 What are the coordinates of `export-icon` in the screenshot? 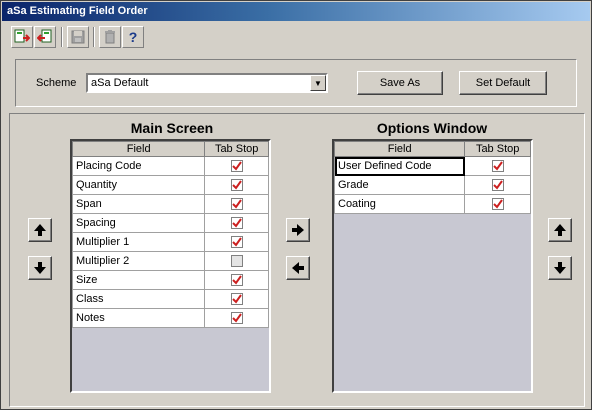 It's located at (44, 36).